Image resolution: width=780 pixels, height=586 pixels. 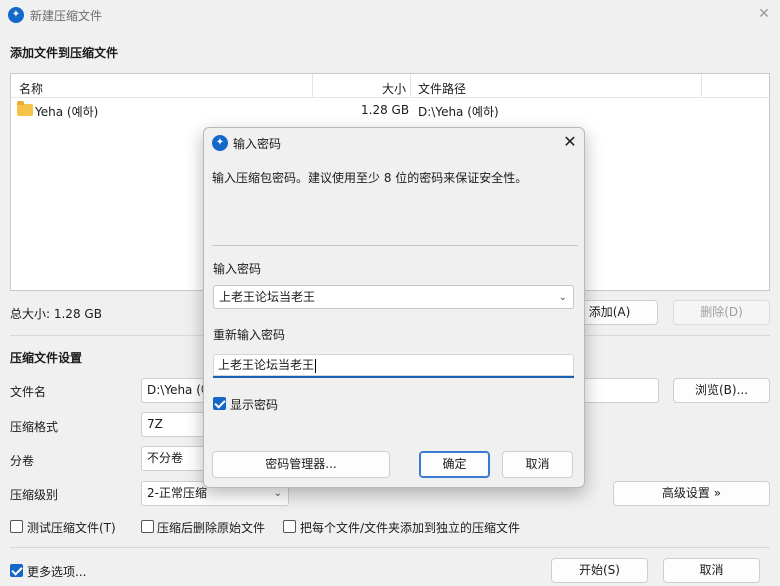 I want to click on format-value: 7Z, so click(x=155, y=424).